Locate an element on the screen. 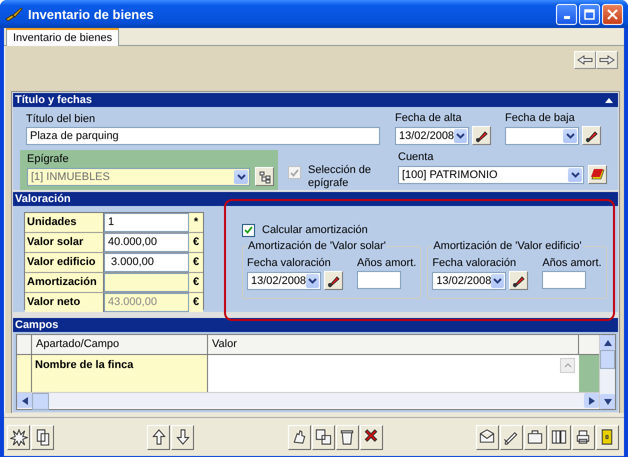 The height and width of the screenshot is (457, 628). maximize-button is located at coordinates (589, 14).